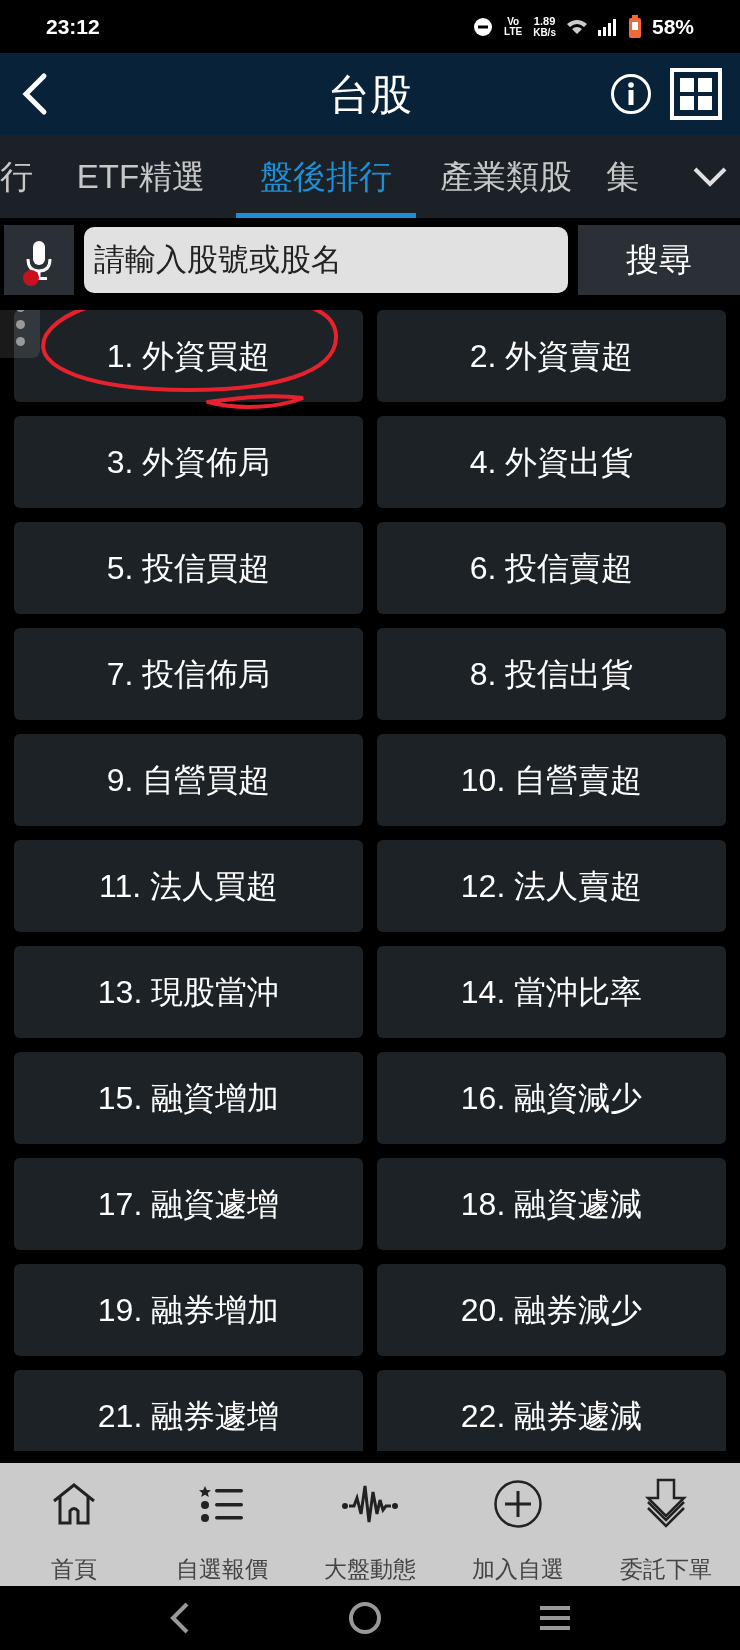  What do you see at coordinates (631, 94) in the screenshot?
I see `info-icon` at bounding box center [631, 94].